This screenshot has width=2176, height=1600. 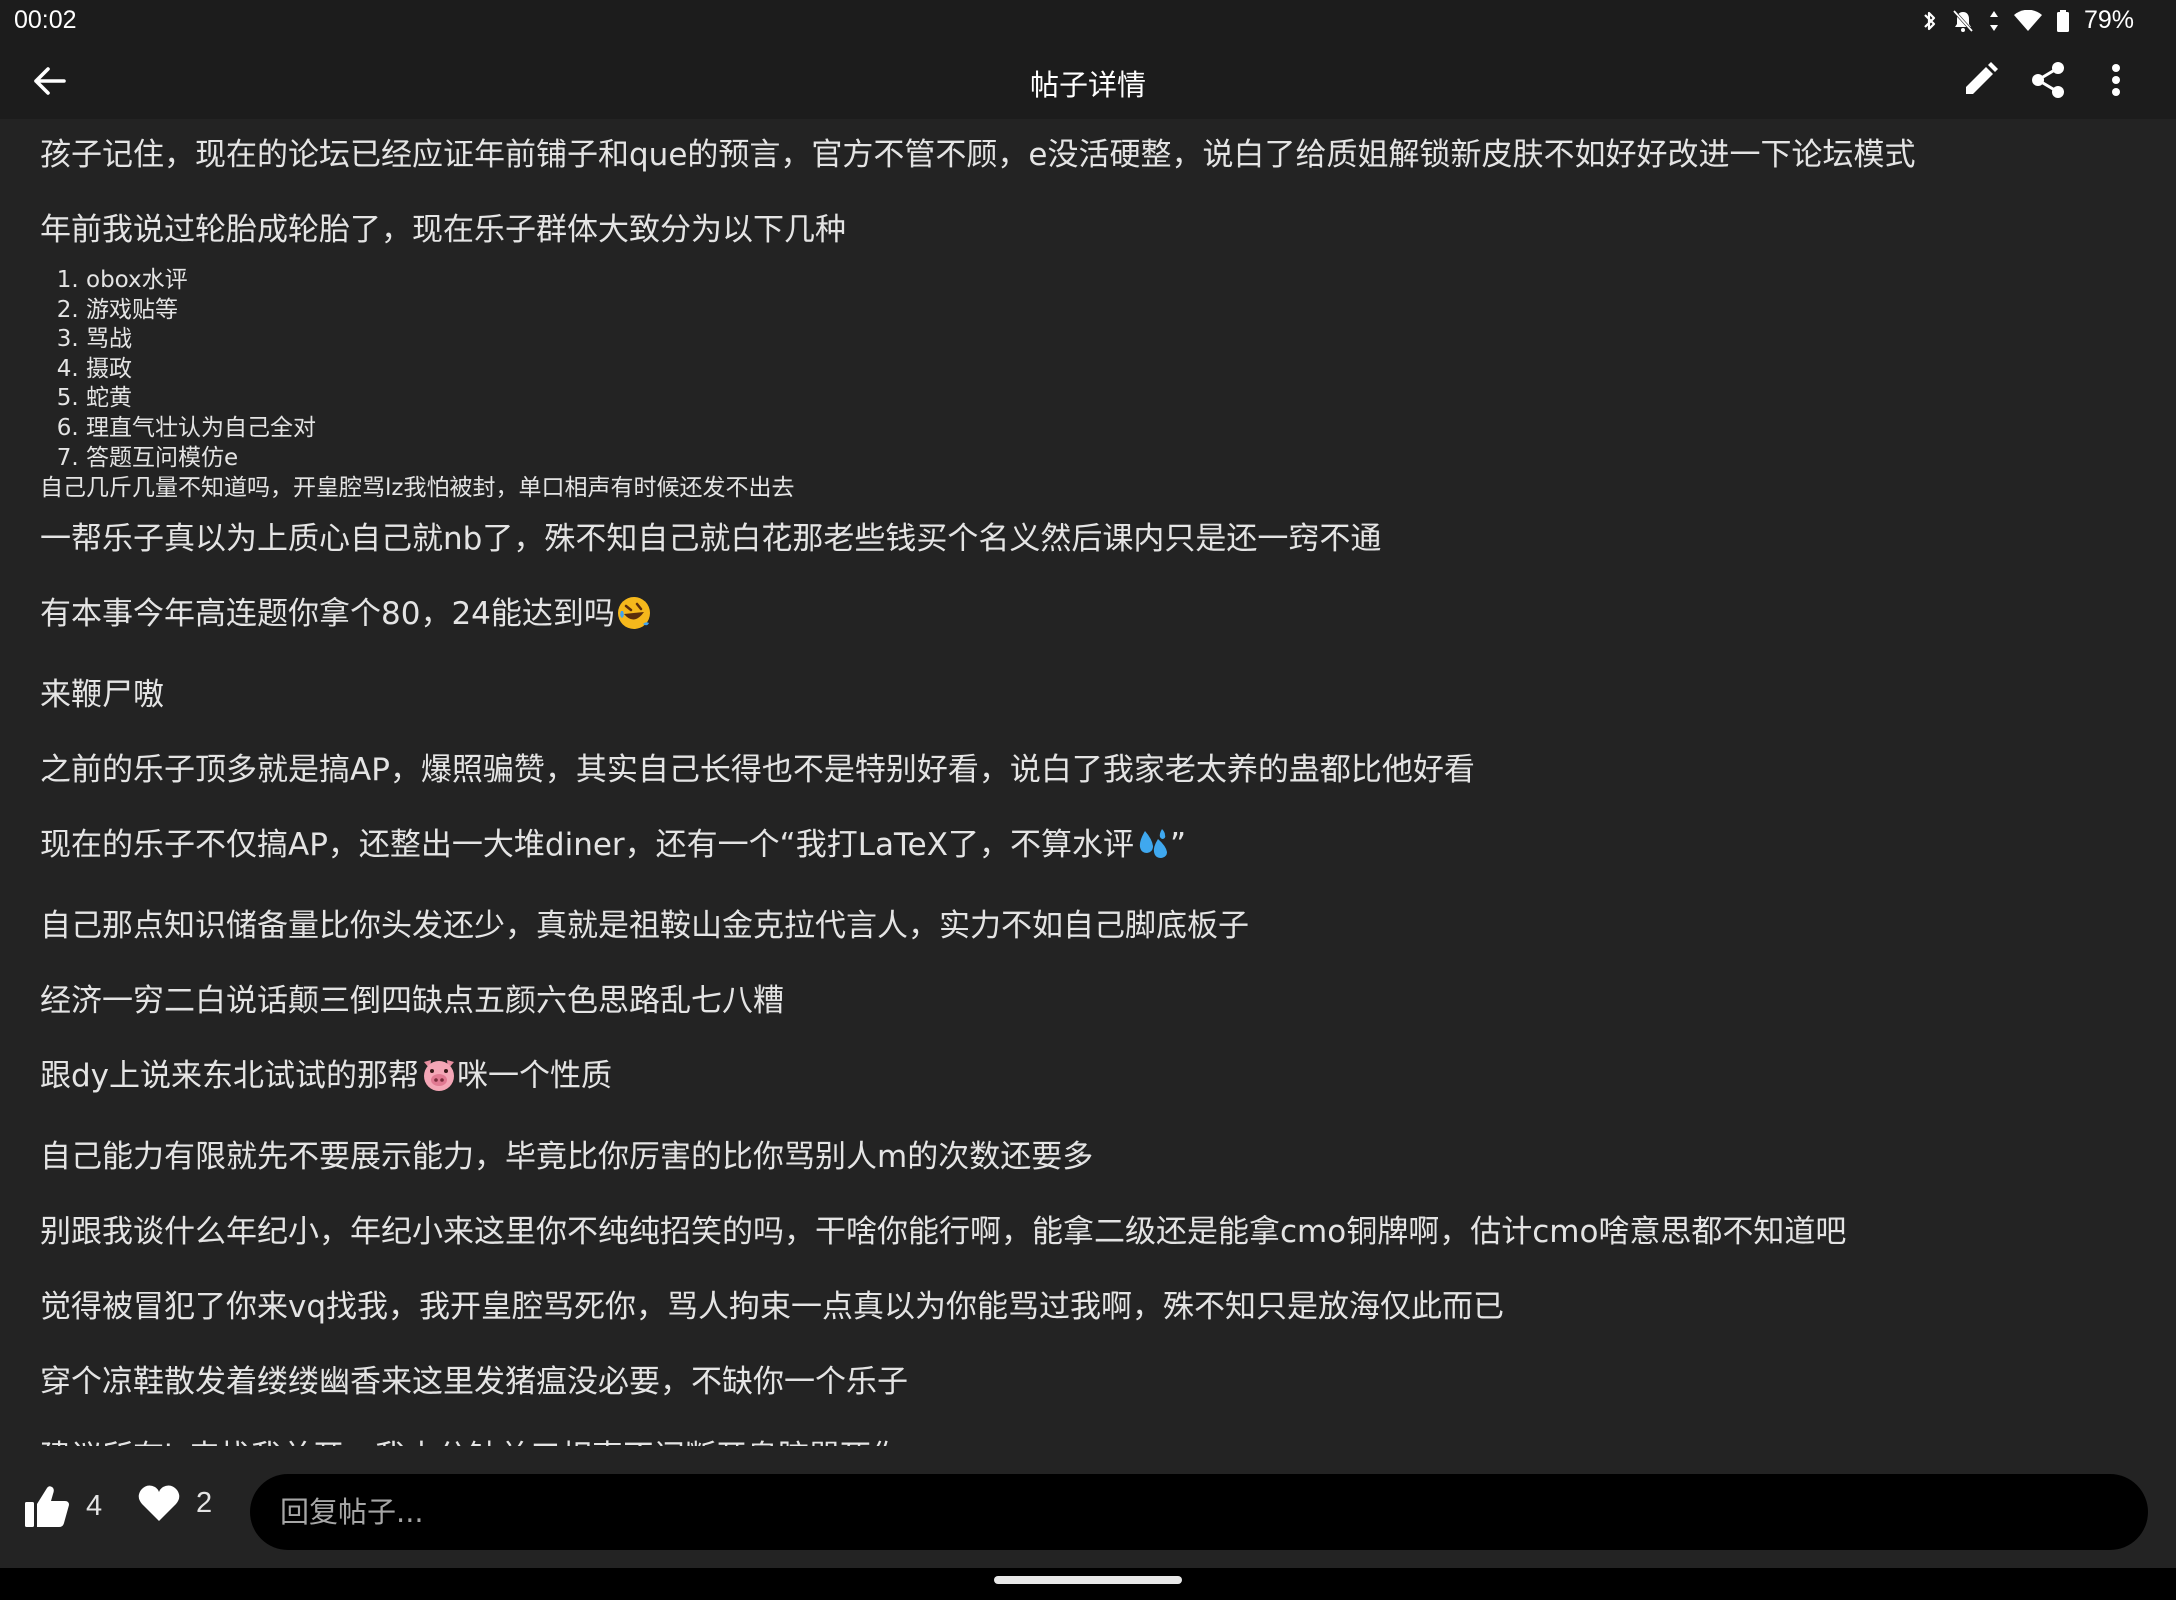 What do you see at coordinates (230, 1076) in the screenshot?
I see `post-text: 跟dy上说来东北试试的那帮` at bounding box center [230, 1076].